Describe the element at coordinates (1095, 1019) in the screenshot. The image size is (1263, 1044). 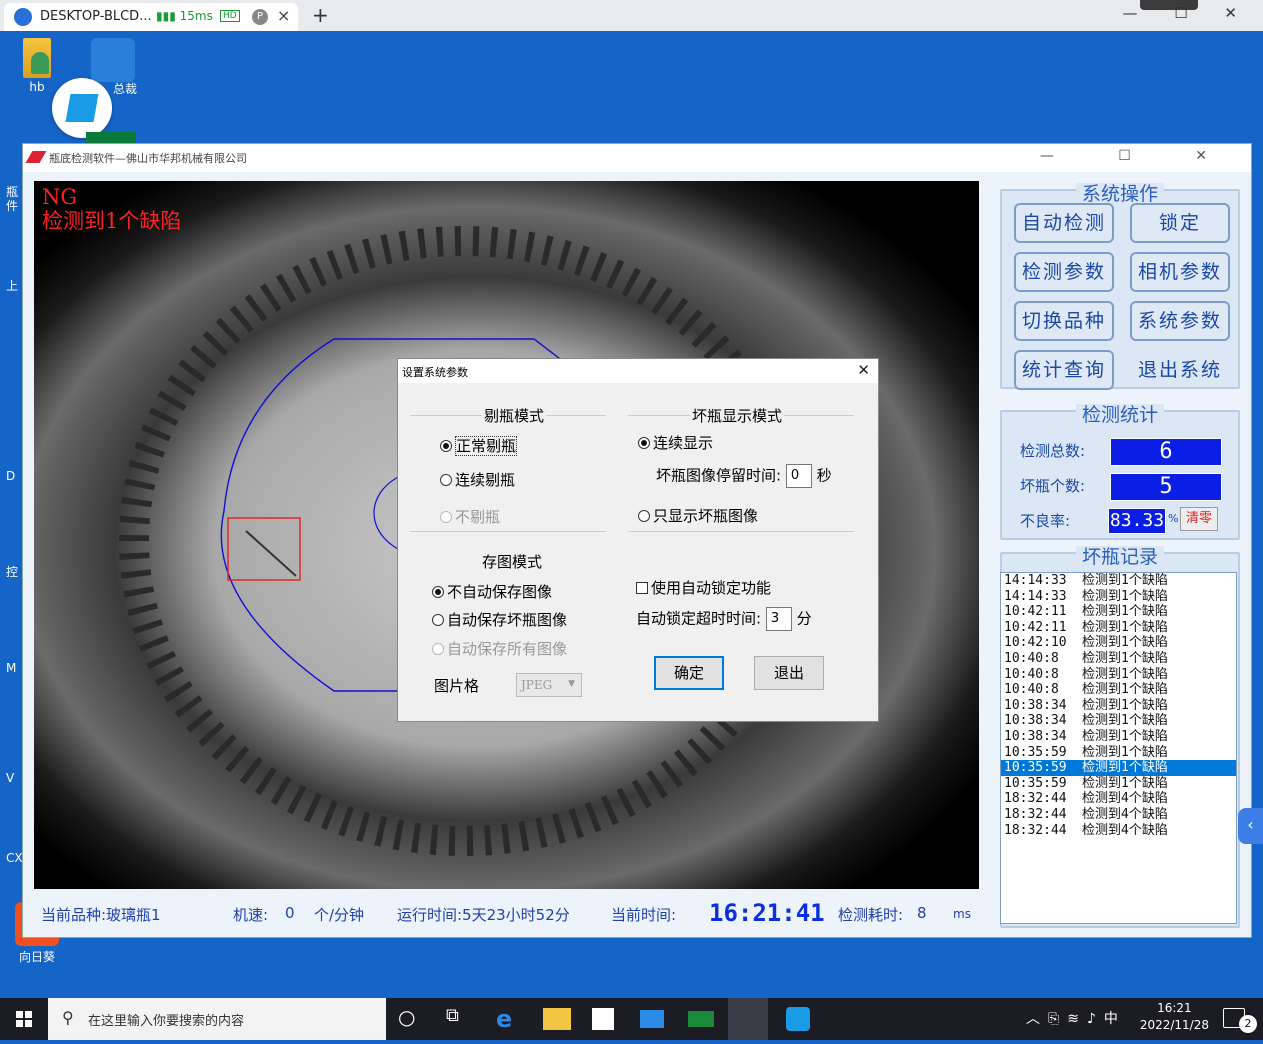
I see `volume-icon: ♪` at that location.